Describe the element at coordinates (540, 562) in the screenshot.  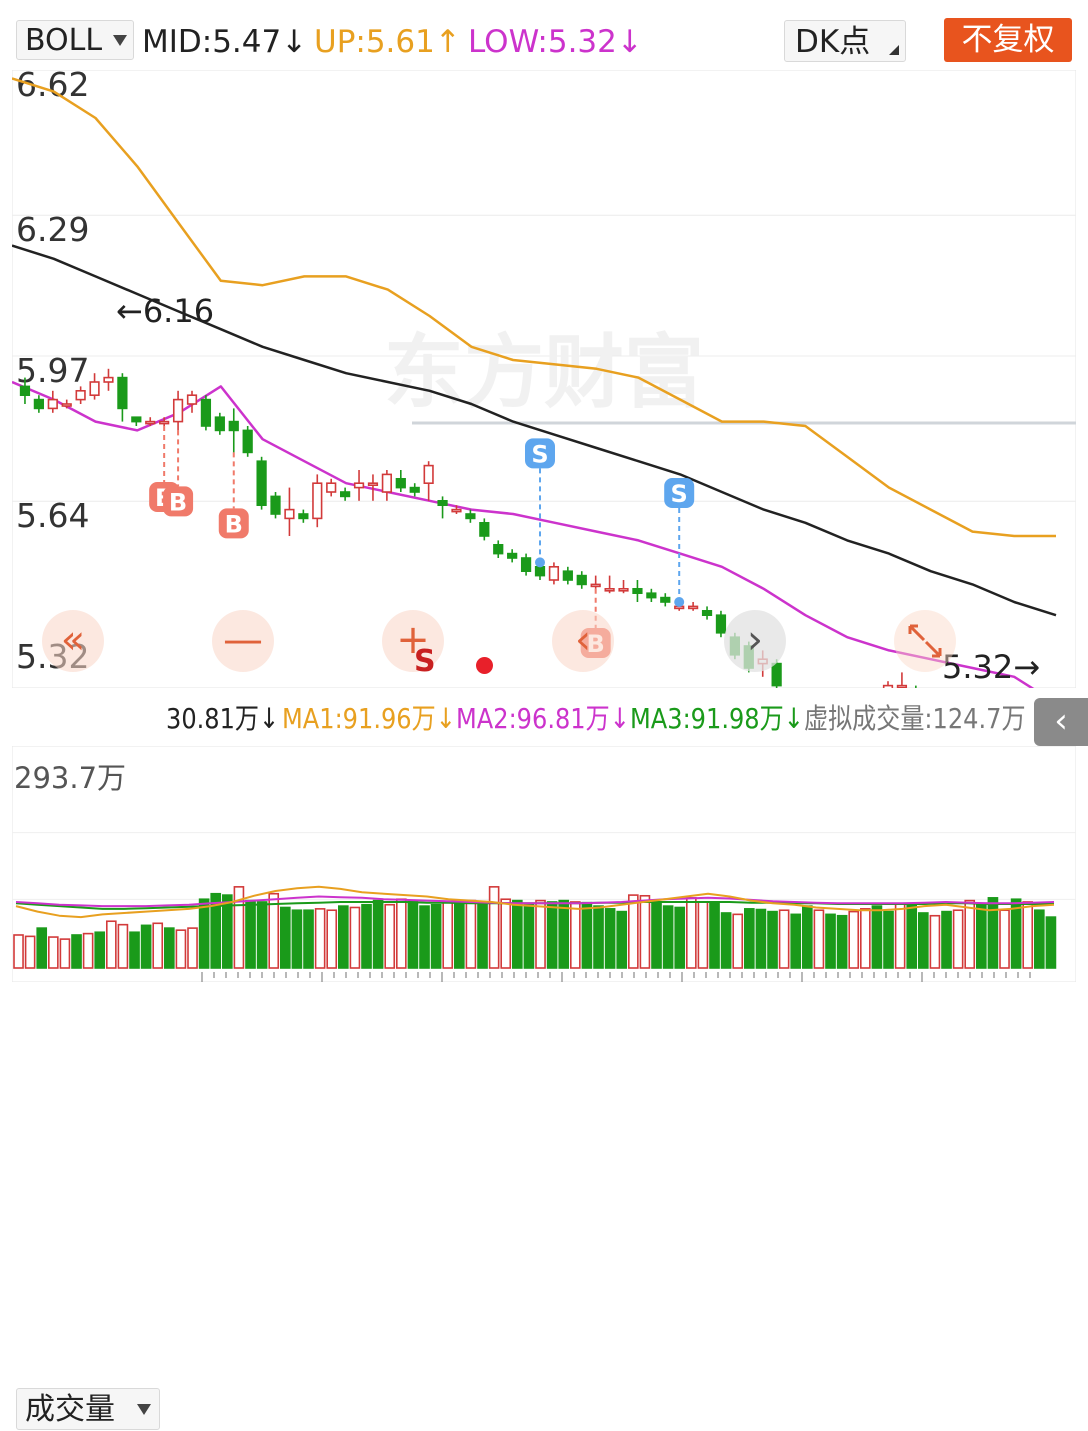
I see `sell-signal-dot` at that location.